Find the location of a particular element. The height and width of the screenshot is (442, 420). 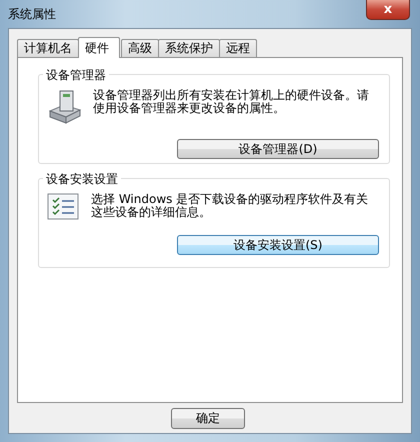

tab: 计算机名 is located at coordinates (48, 48).